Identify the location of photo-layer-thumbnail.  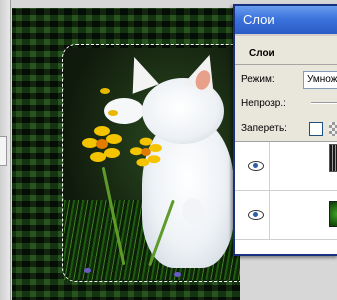
(333, 214).